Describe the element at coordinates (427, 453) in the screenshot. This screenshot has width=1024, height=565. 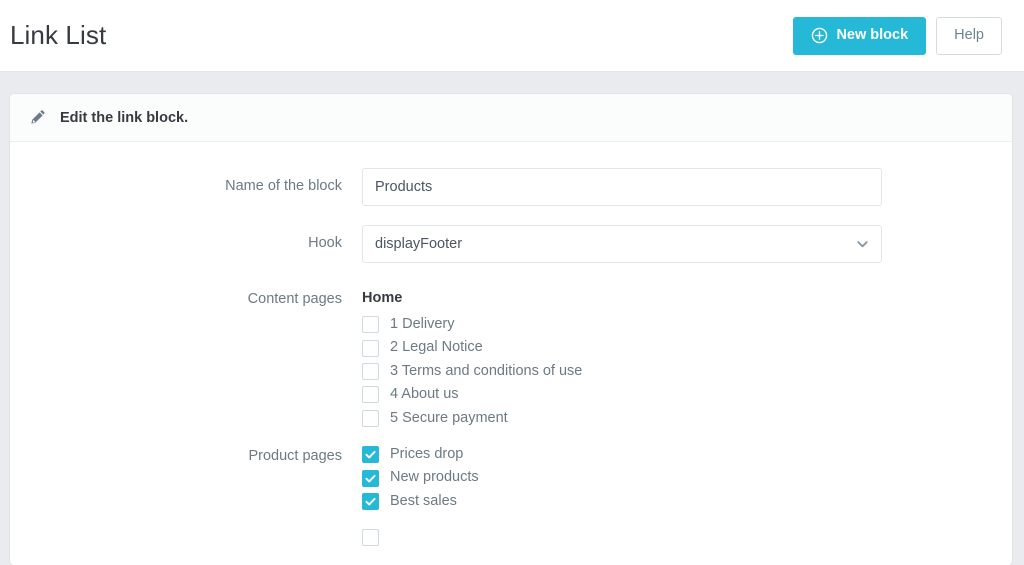
I see `list-item-label: Prices drop` at that location.